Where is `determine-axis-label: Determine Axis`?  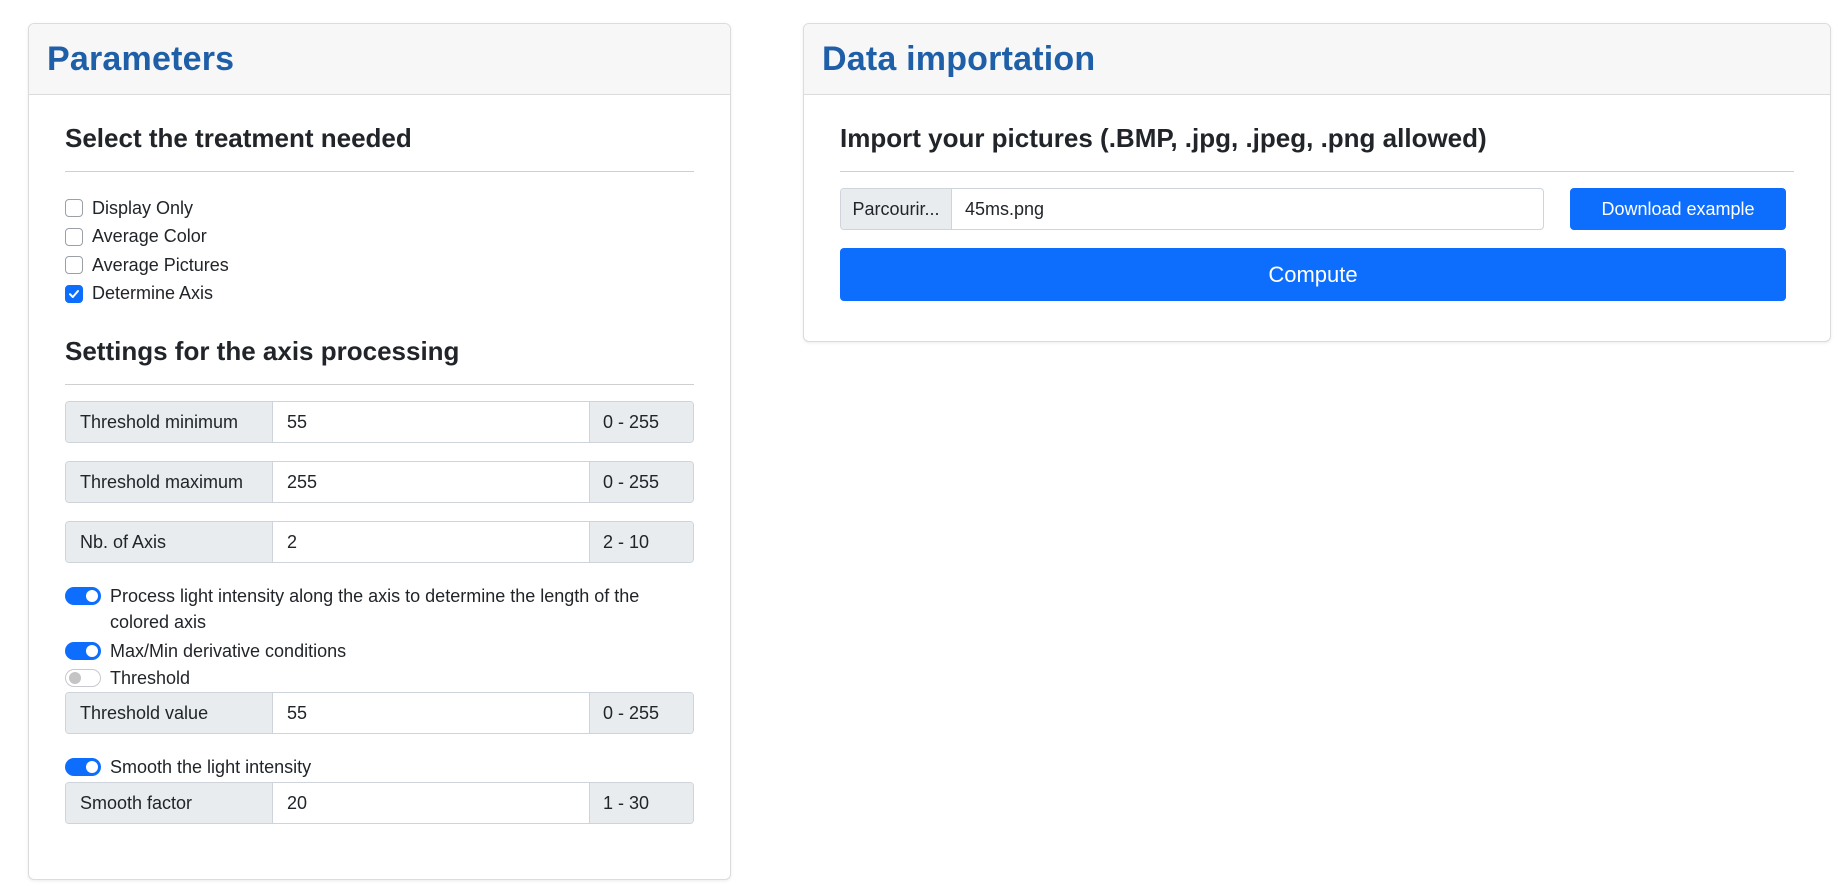 determine-axis-label: Determine Axis is located at coordinates (153, 293).